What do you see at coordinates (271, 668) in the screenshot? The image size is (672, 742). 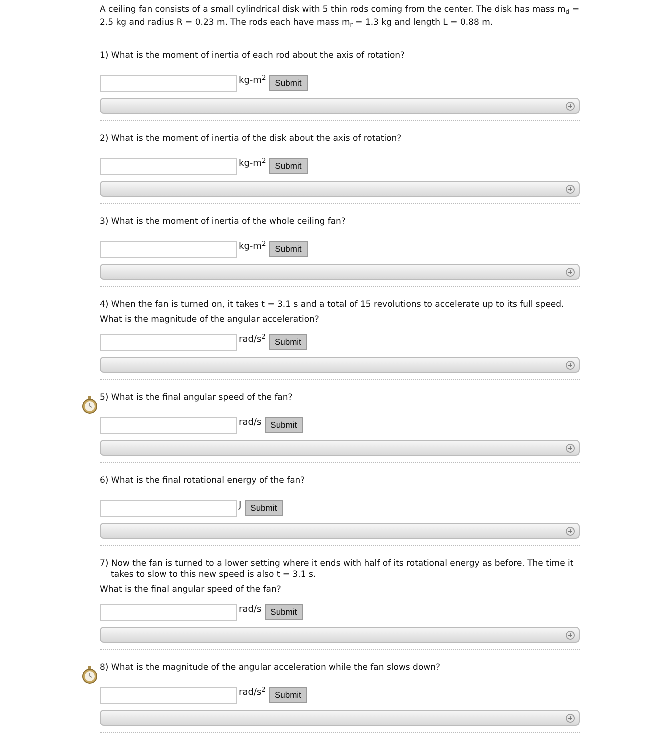 I see `question-text: 8) What is the magnitude of the angular acceleration while the fan slows down?` at bounding box center [271, 668].